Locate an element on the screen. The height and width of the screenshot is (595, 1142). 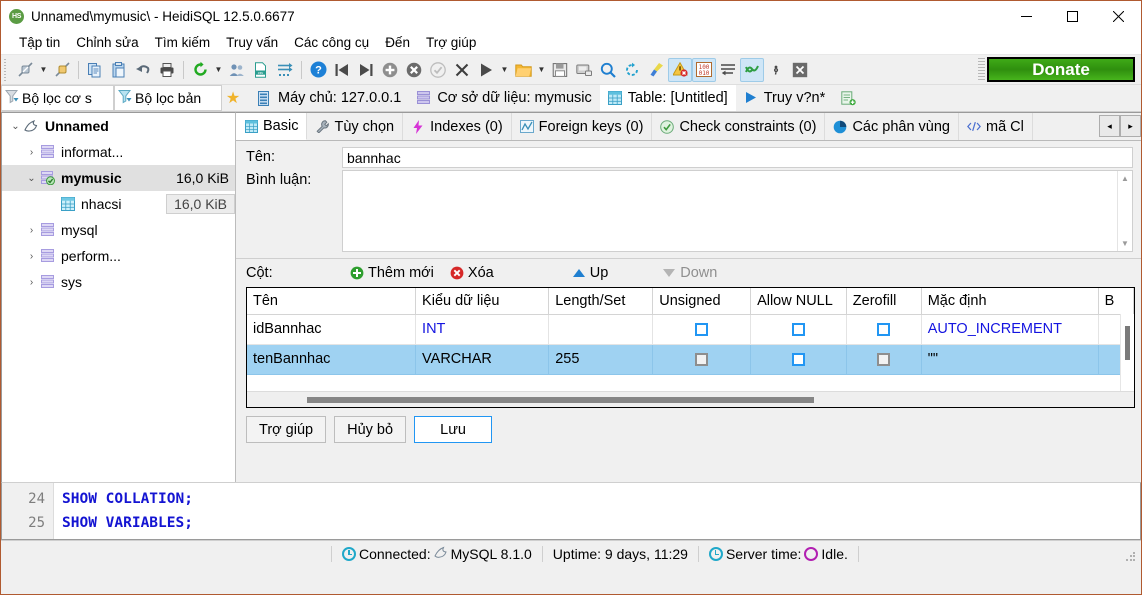
database-filter-button: Bộ lọc cơ s is located at coordinates (57, 98).